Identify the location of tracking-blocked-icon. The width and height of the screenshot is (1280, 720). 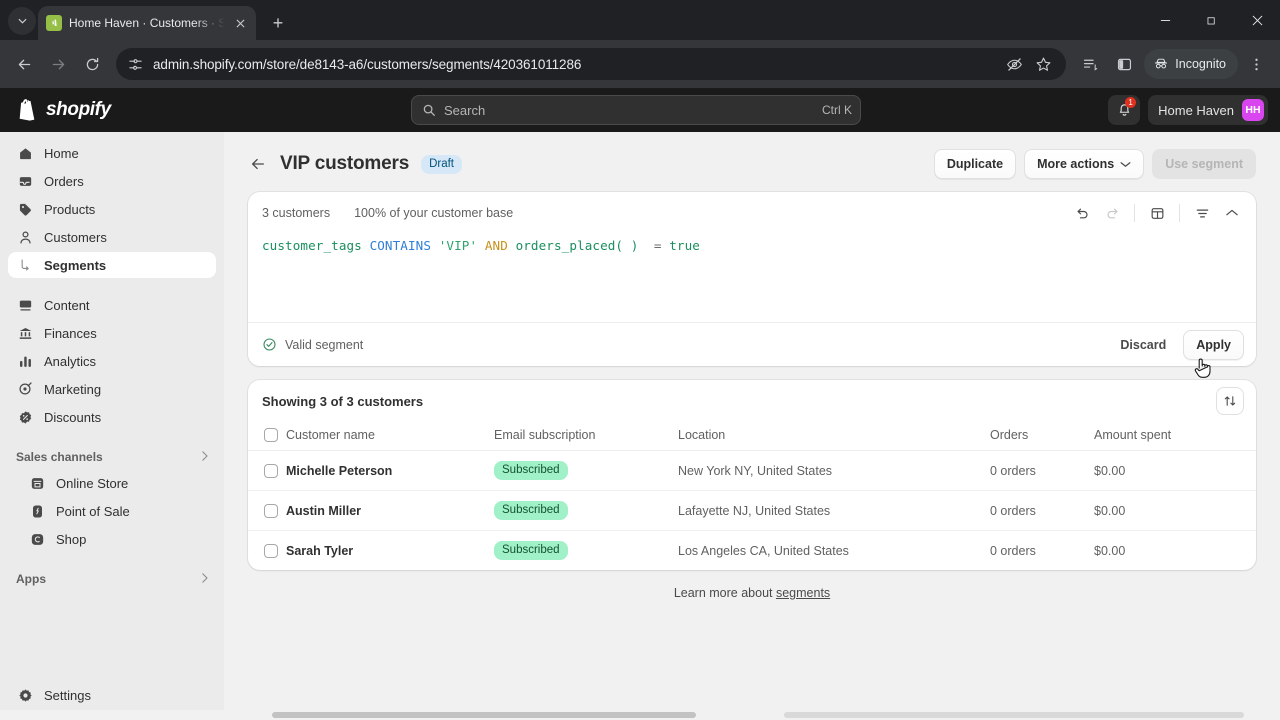
(1014, 64).